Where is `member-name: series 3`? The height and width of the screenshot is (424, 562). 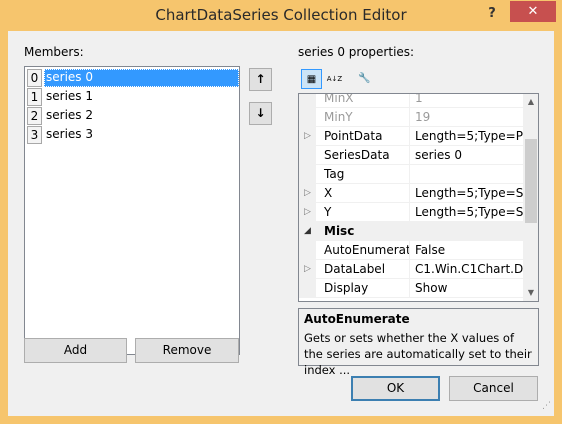
member-name: series 3 is located at coordinates (141, 135).